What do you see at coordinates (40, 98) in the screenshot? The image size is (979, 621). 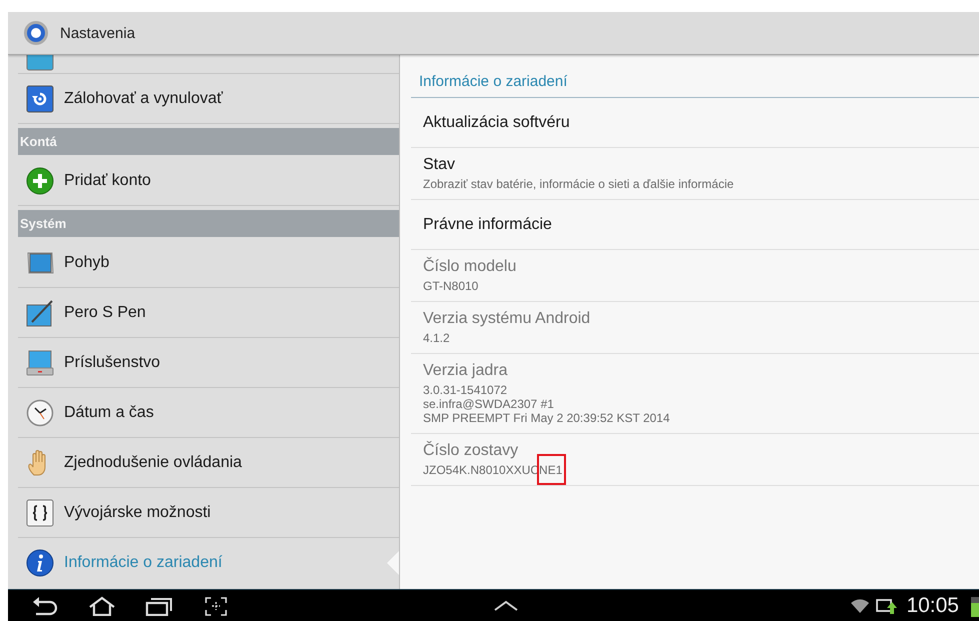 I see `backup-icon` at bounding box center [40, 98].